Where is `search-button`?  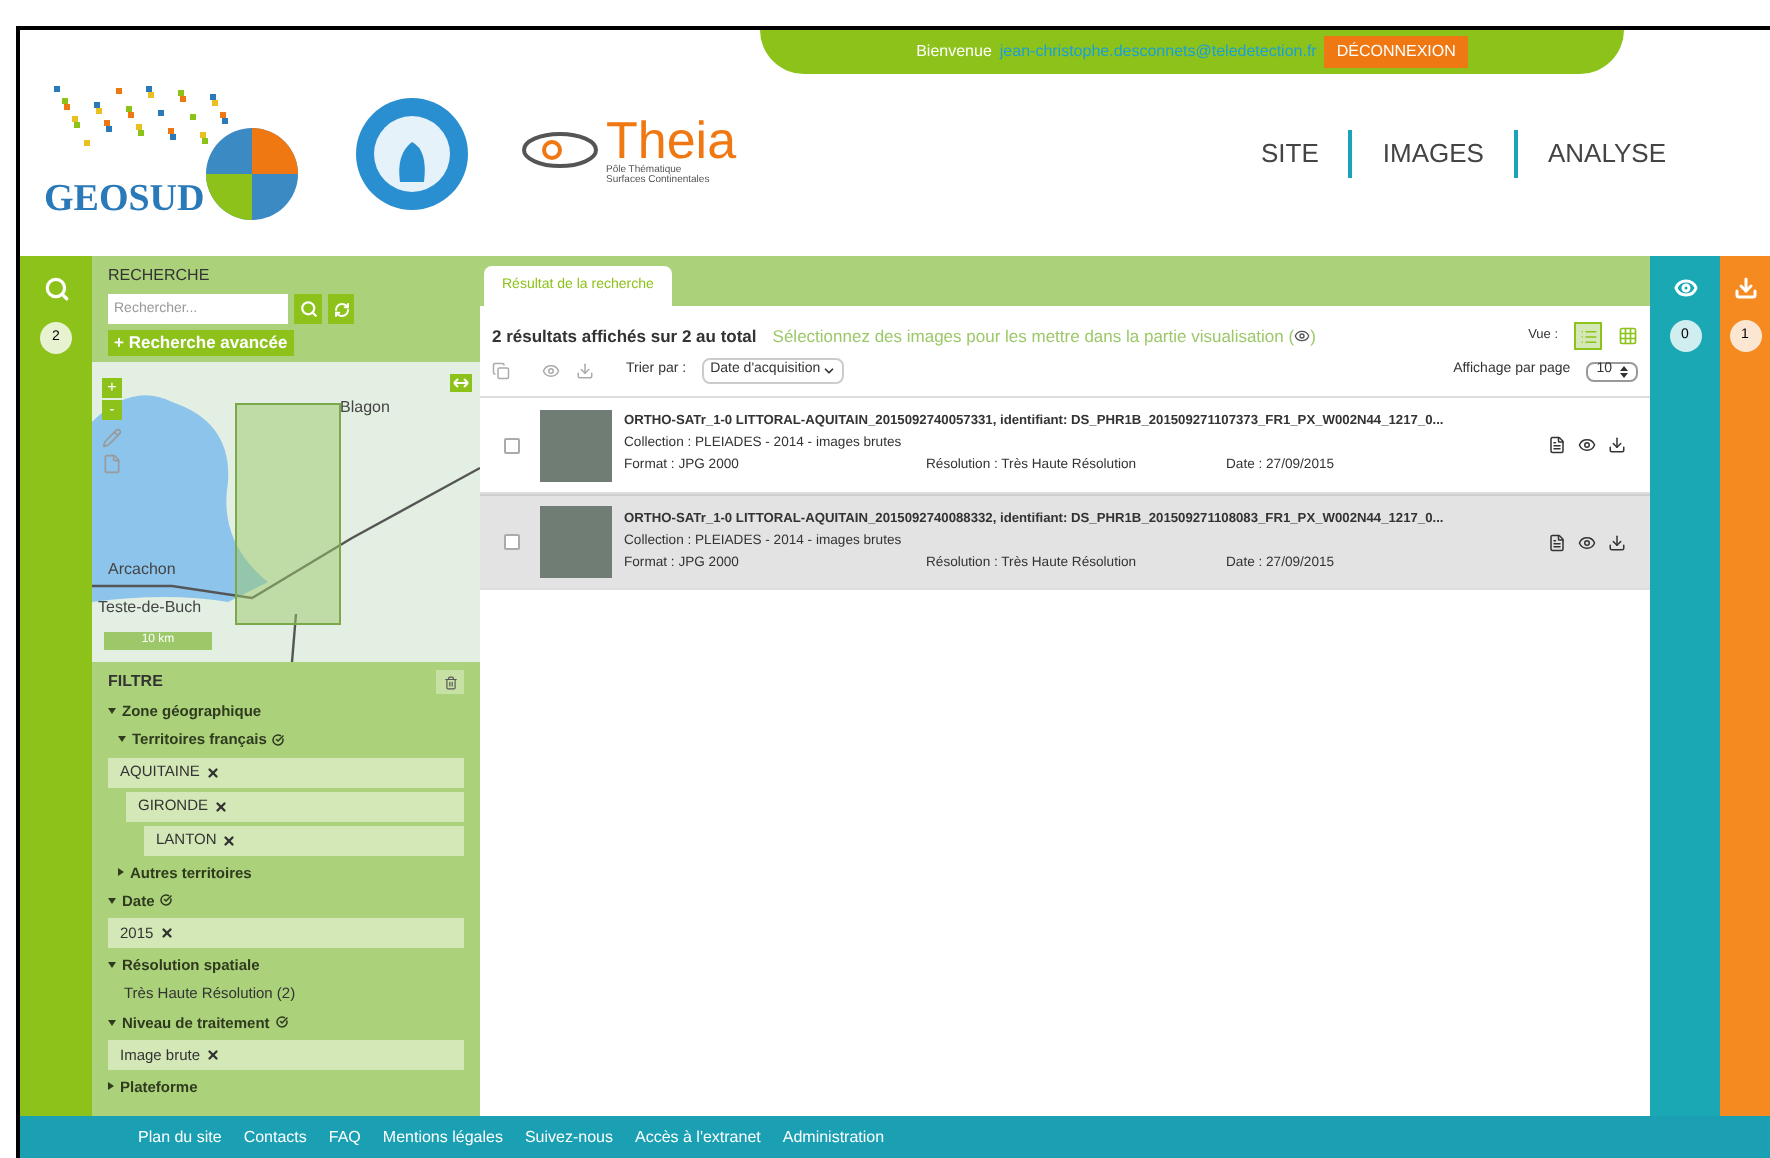 search-button is located at coordinates (308, 309).